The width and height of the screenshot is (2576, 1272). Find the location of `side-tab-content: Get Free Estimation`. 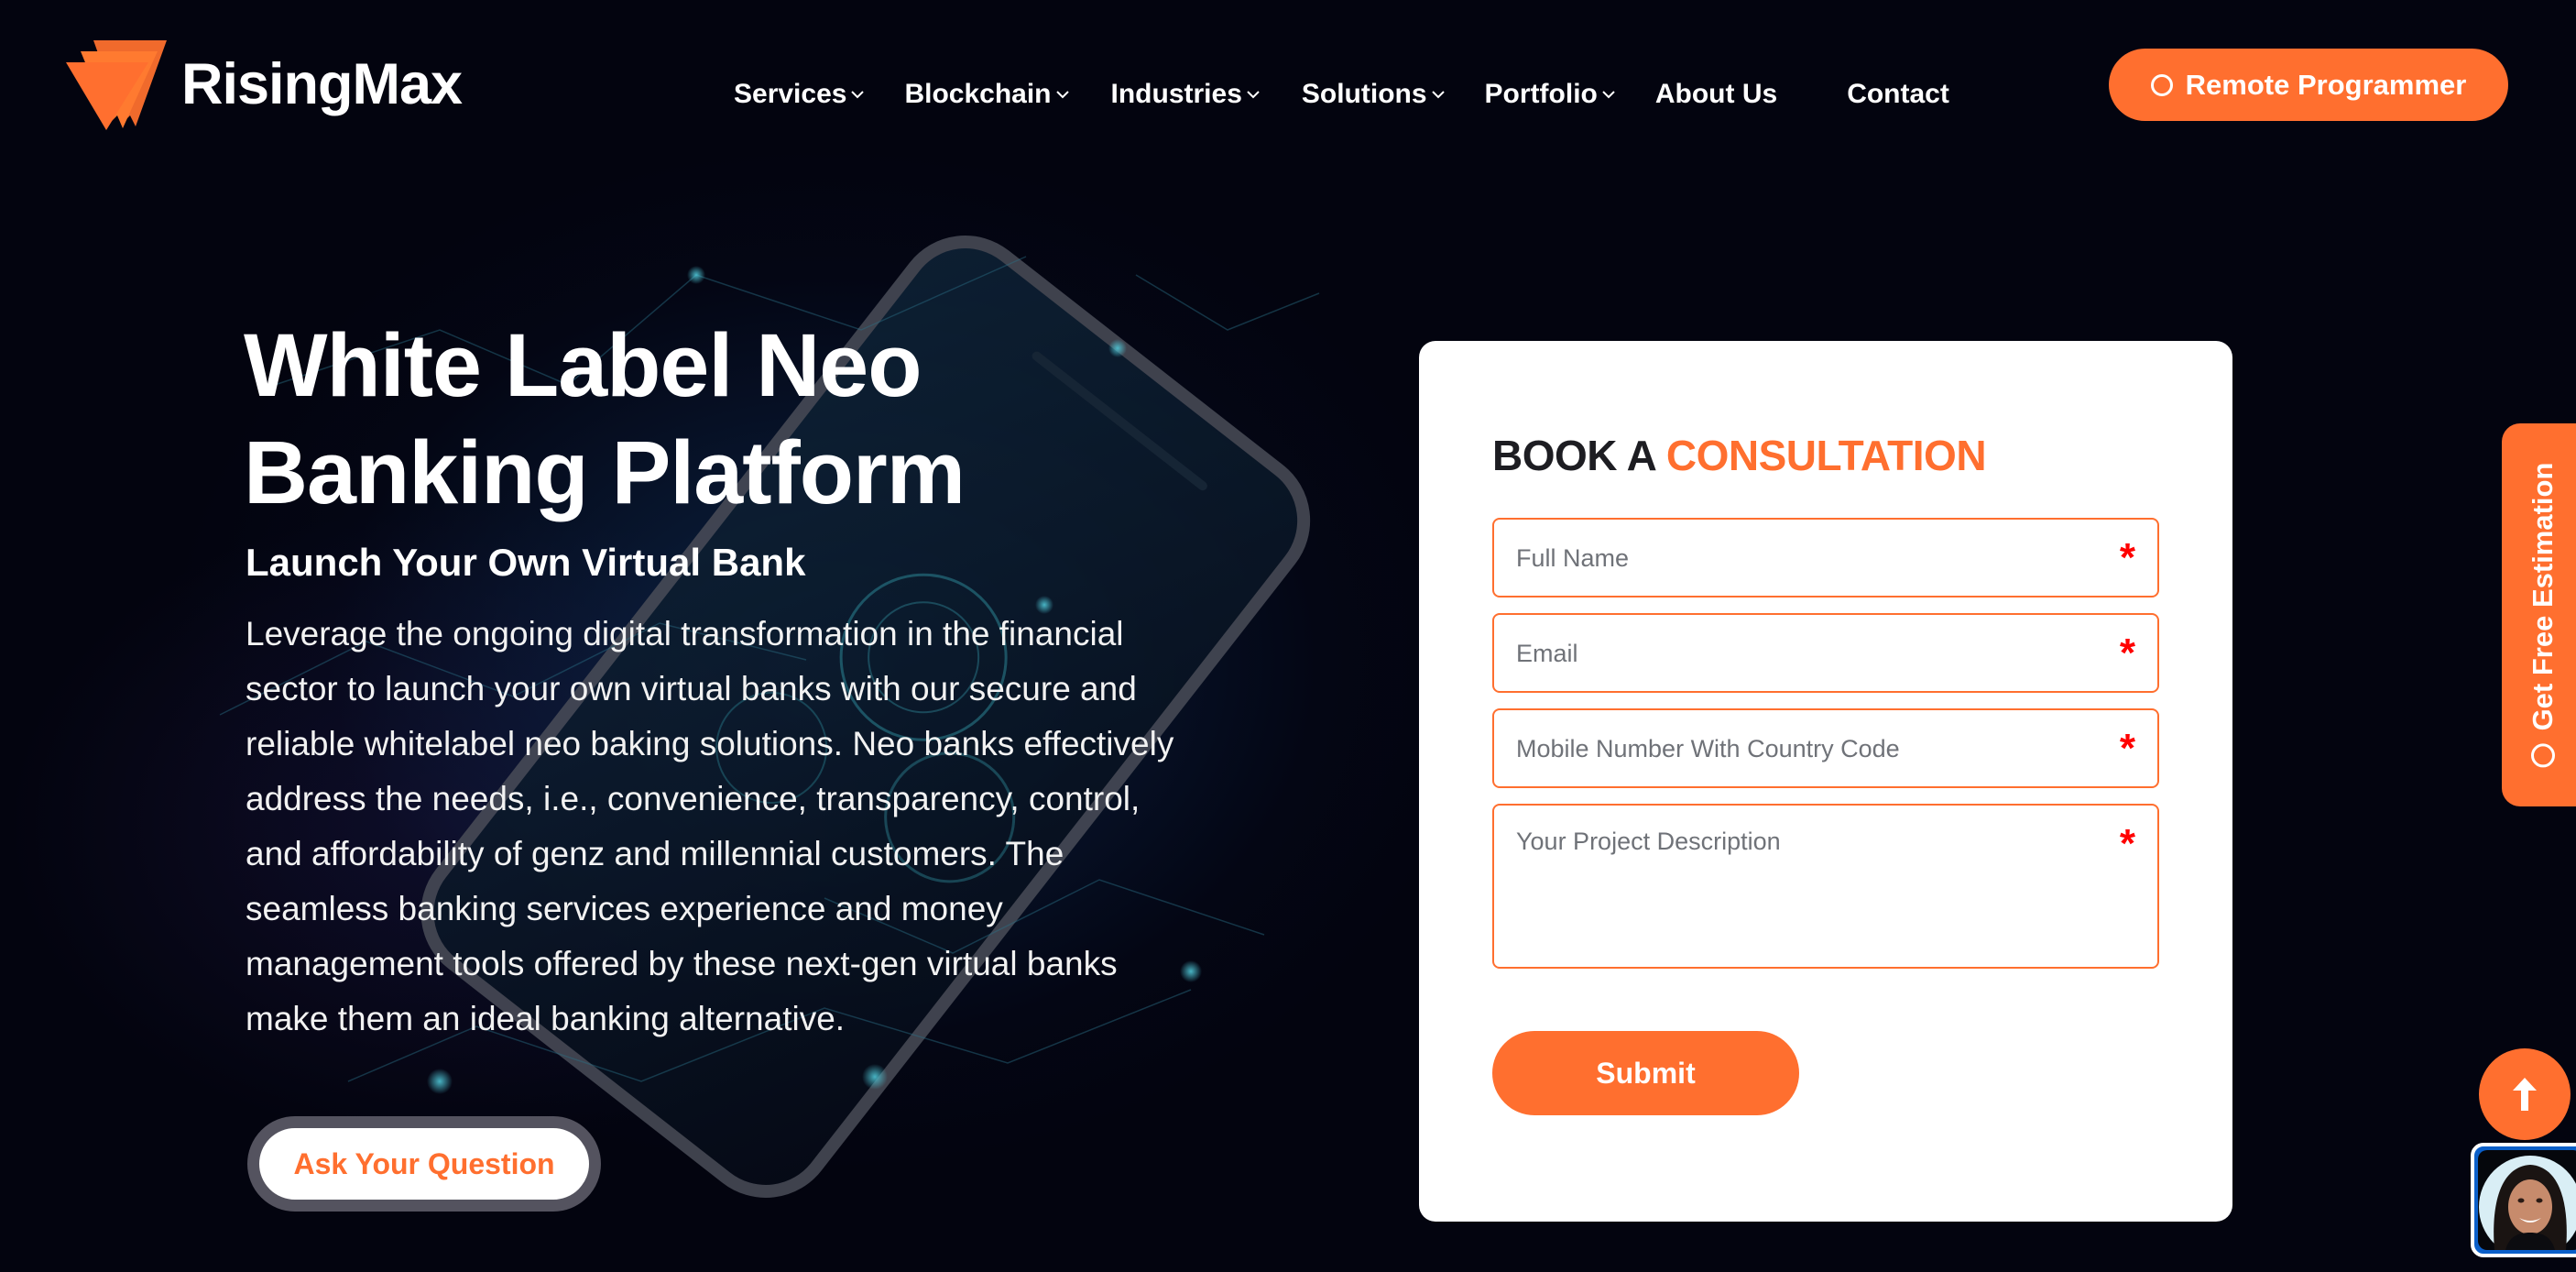

side-tab-content: Get Free Estimation is located at coordinates (2543, 616).